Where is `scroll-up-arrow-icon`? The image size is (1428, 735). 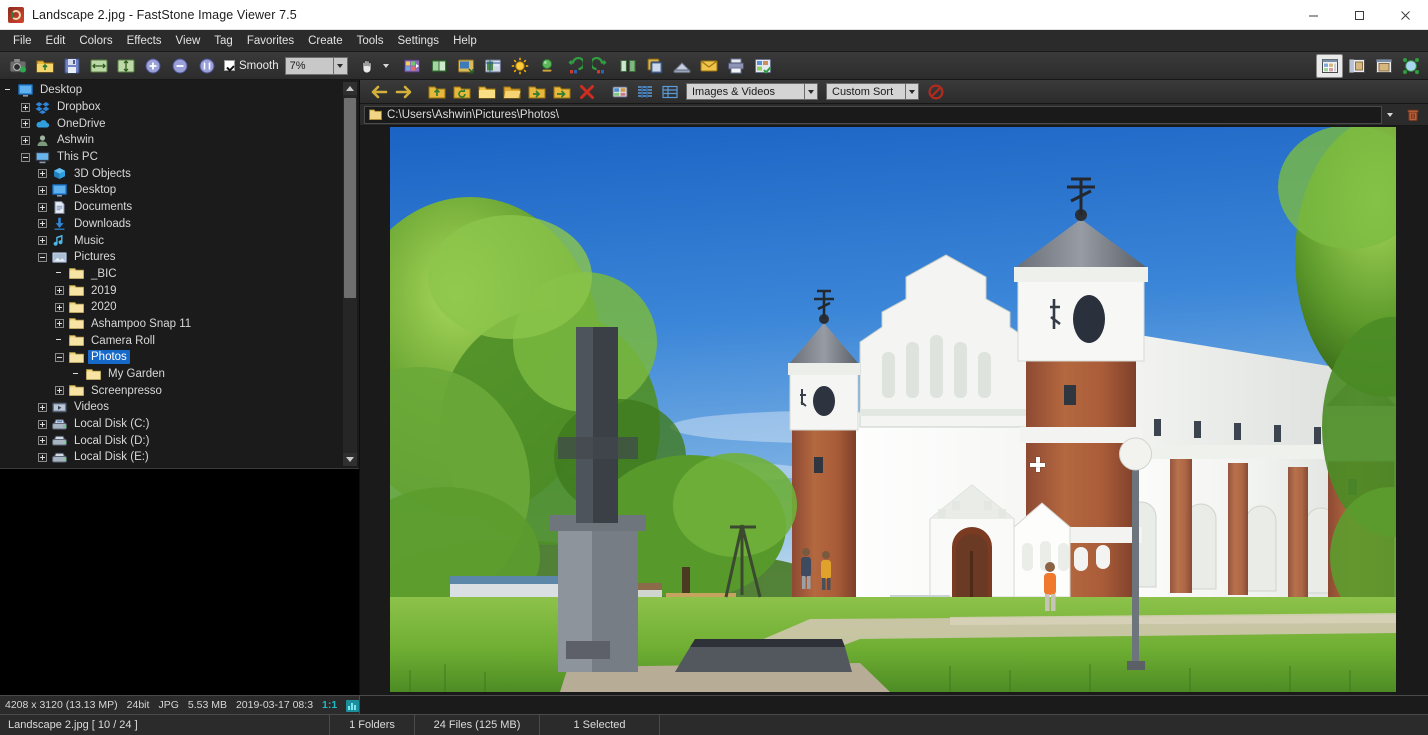 scroll-up-arrow-icon is located at coordinates (350, 88).